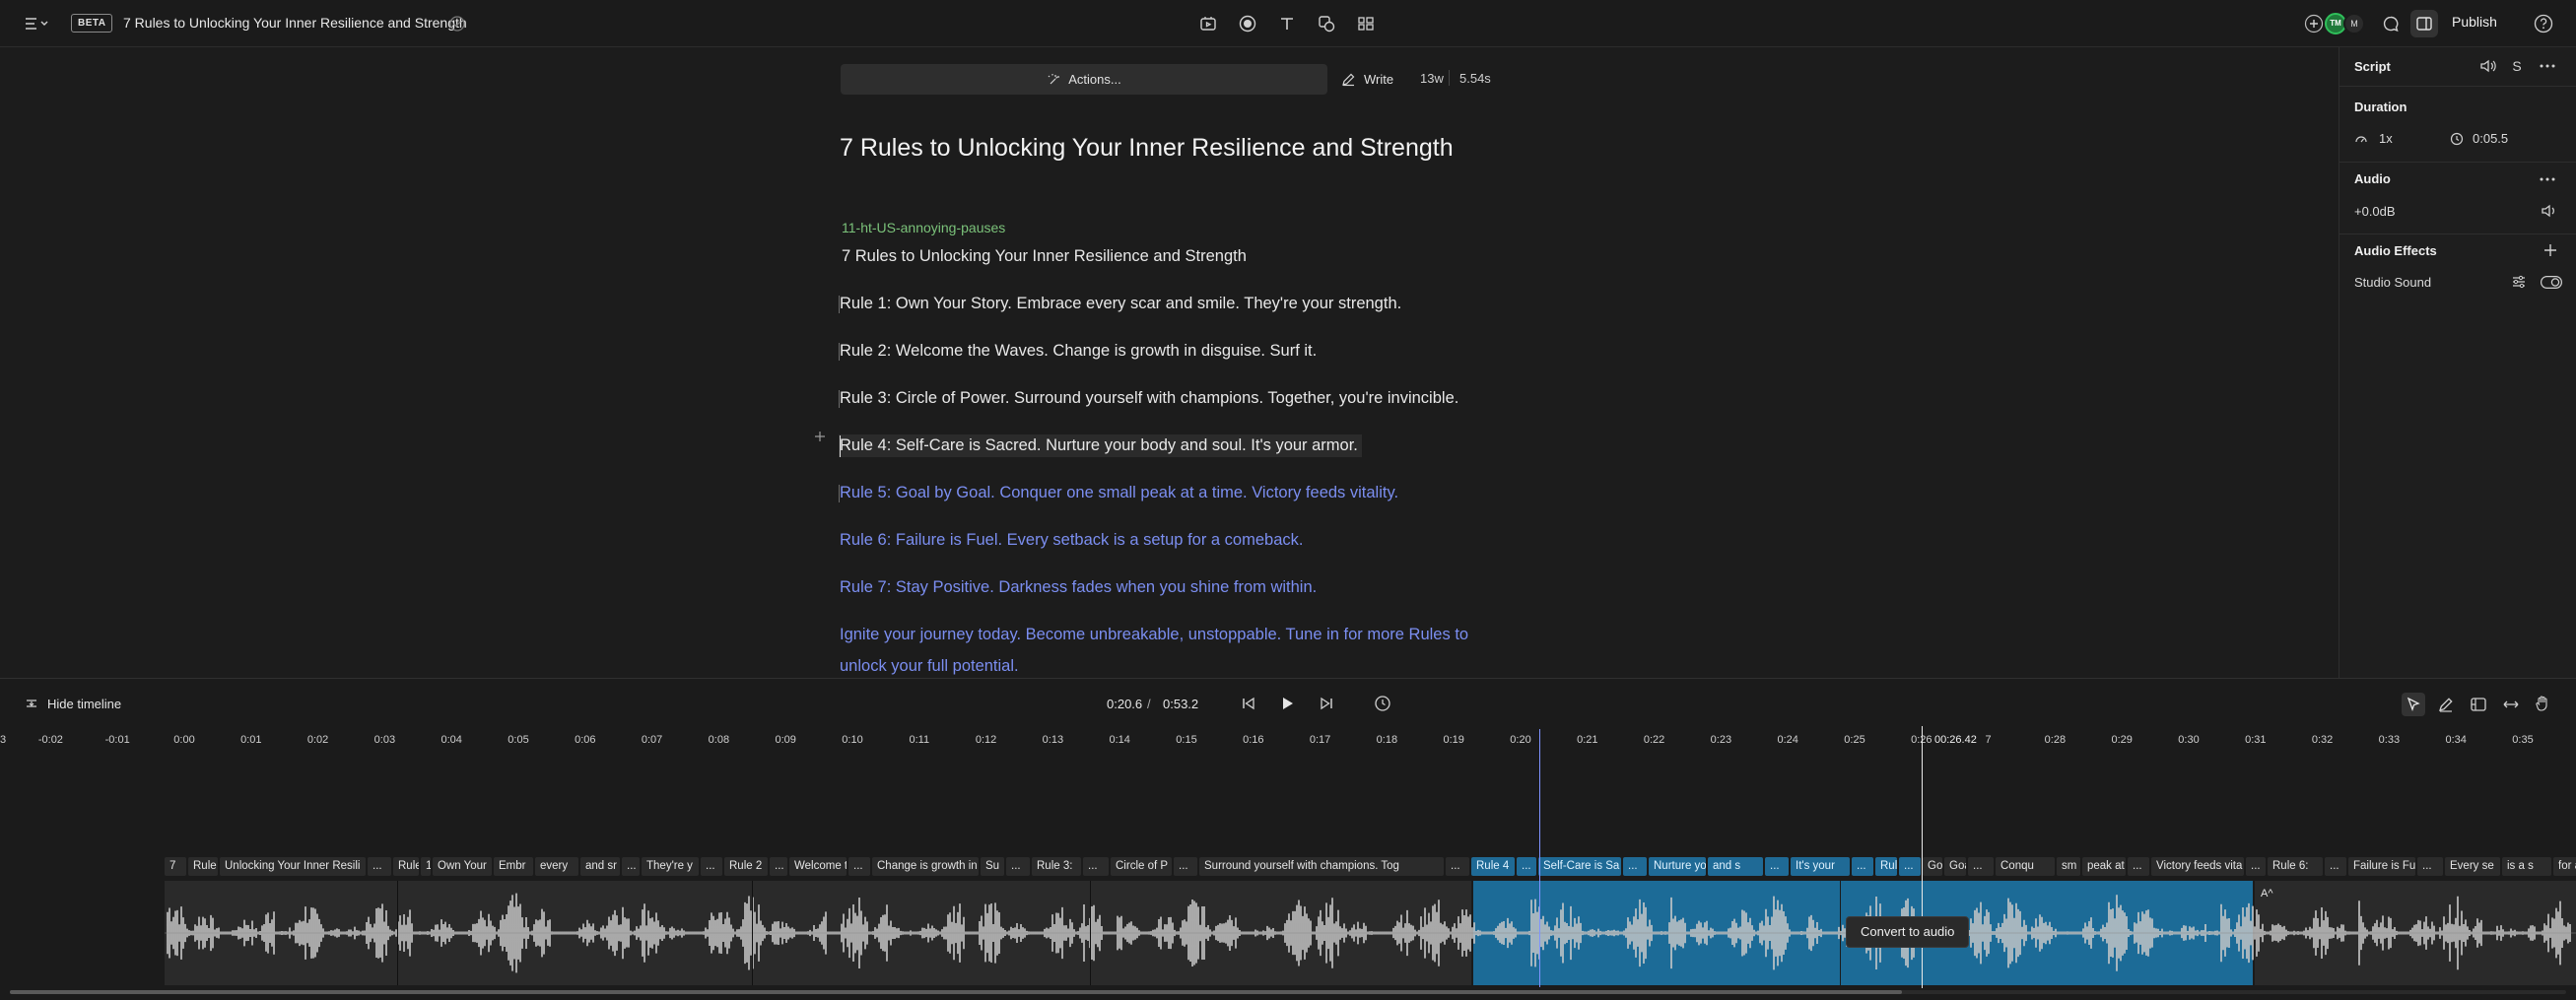  Describe the element at coordinates (1321, 866) in the screenshot. I see `word-chip: Surround yourself with champions. Tog` at that location.